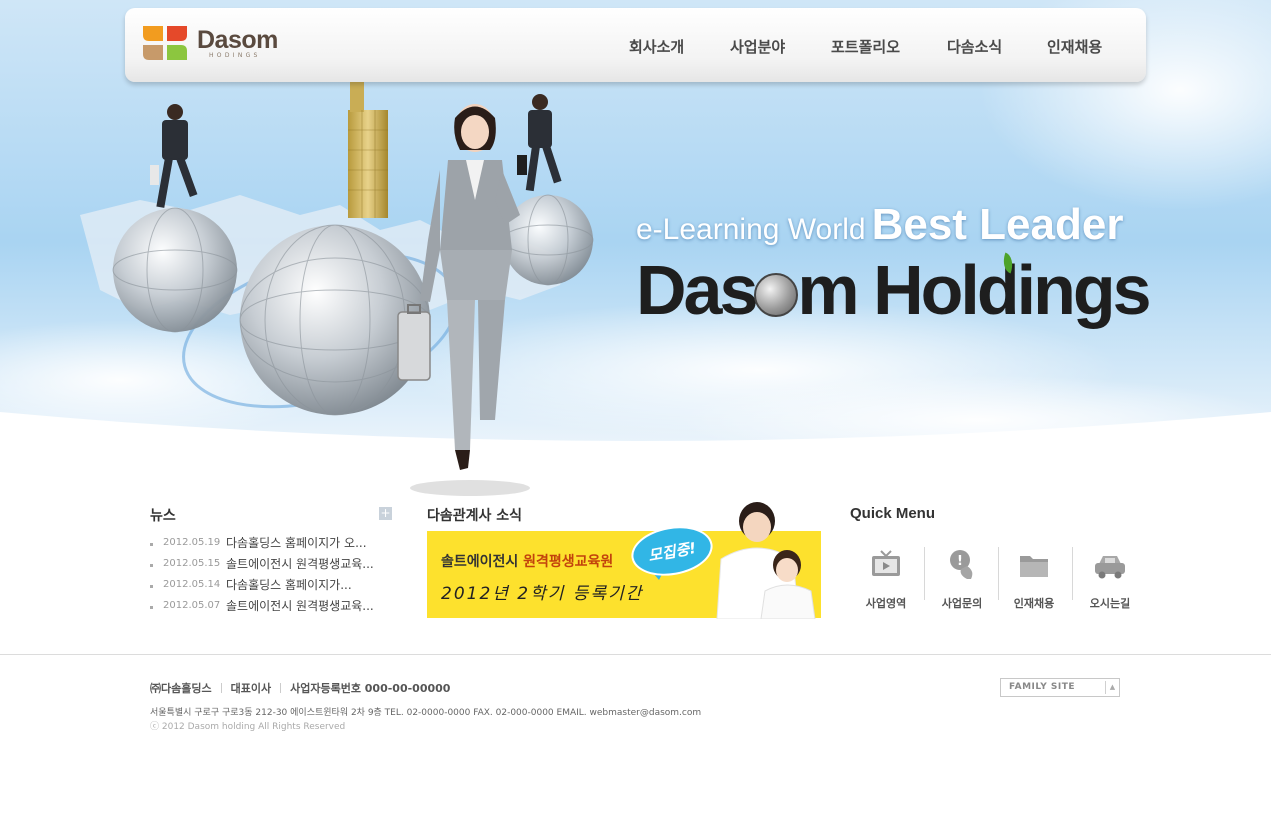  I want to click on brand-part2: m Holdings, so click(974, 290).